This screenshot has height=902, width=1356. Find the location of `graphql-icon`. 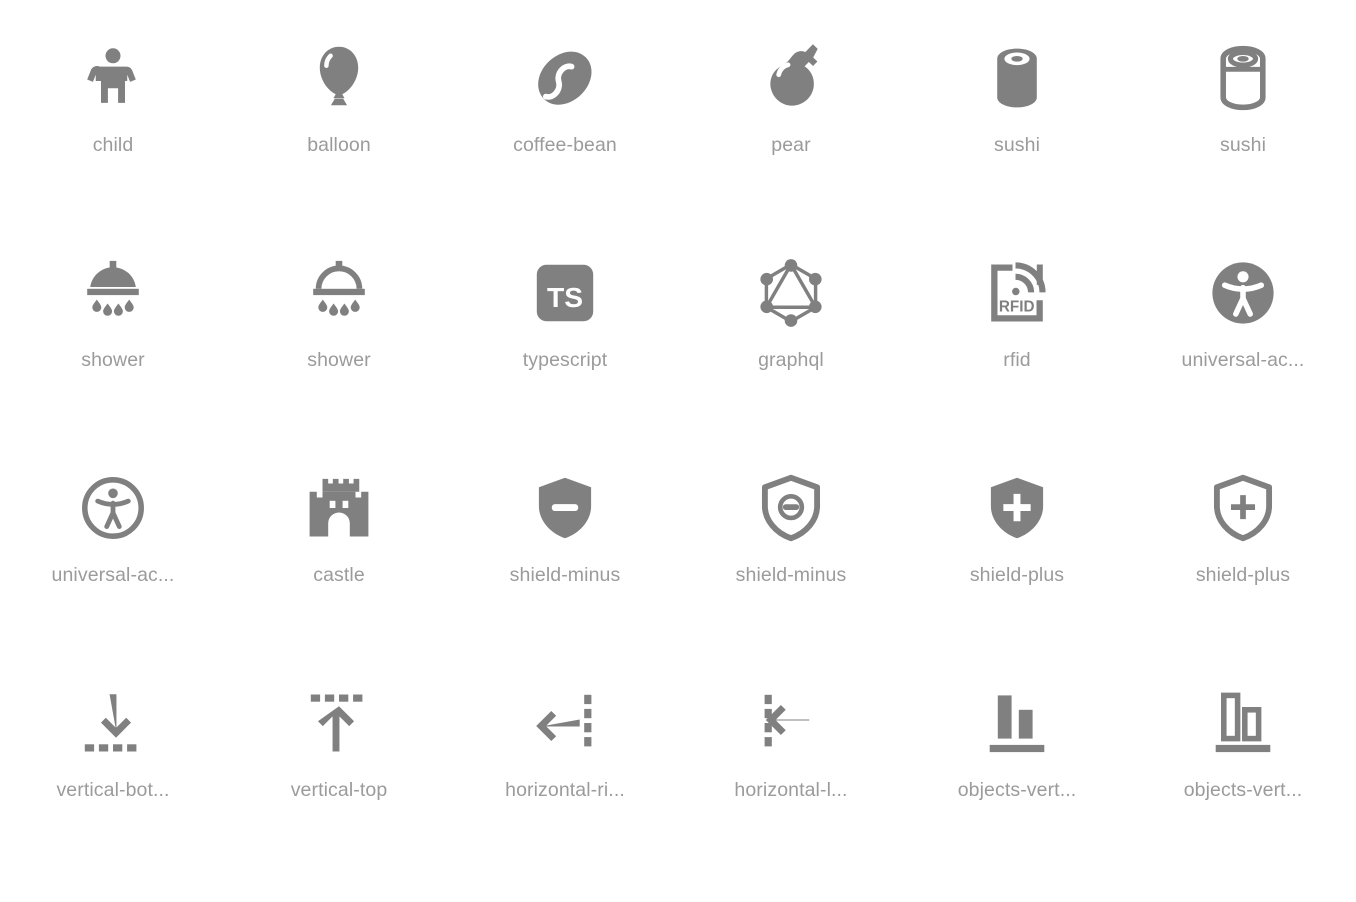

graphql-icon is located at coordinates (791, 293).